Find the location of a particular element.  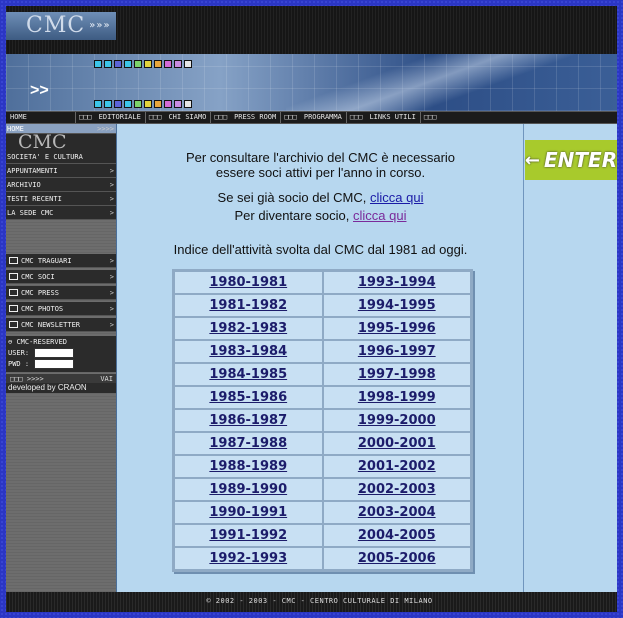

site-logo: CMC»»» is located at coordinates (61, 26).